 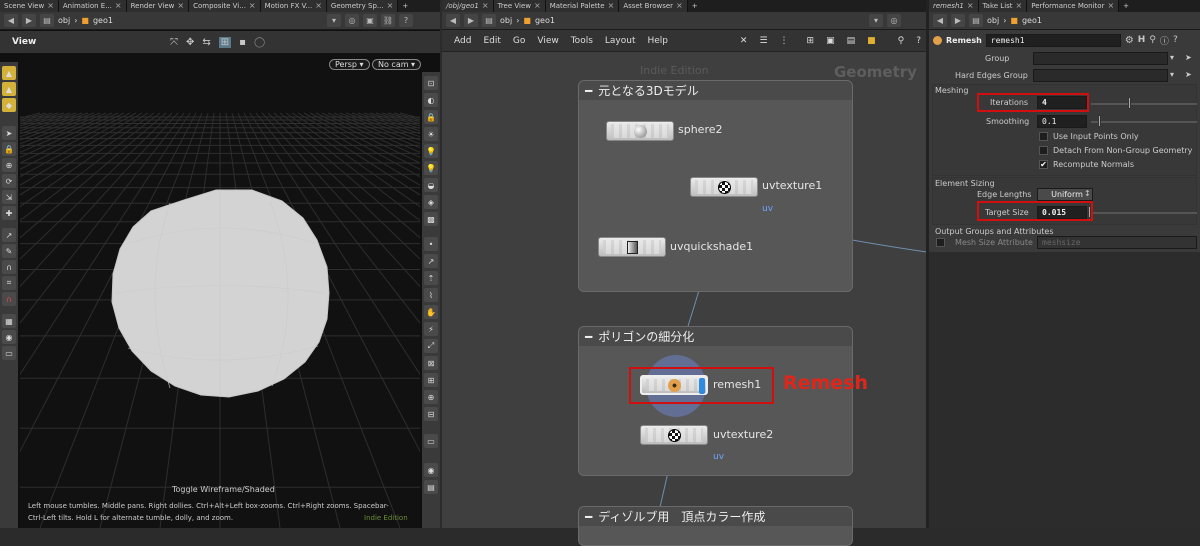 I want to click on rotate-icon: ⟳, so click(x=9, y=181).